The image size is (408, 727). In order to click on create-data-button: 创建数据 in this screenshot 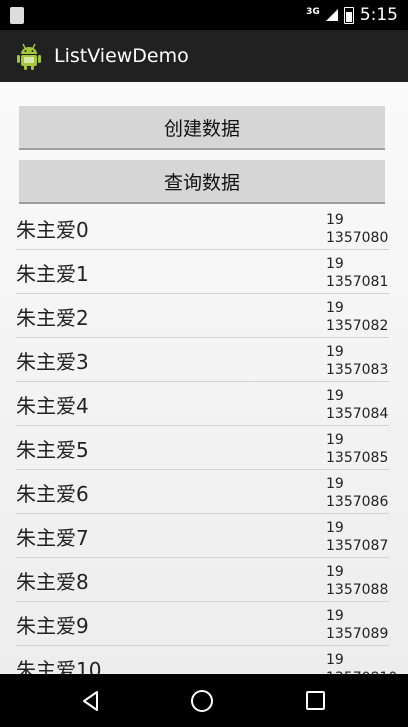, I will do `click(202, 128)`.